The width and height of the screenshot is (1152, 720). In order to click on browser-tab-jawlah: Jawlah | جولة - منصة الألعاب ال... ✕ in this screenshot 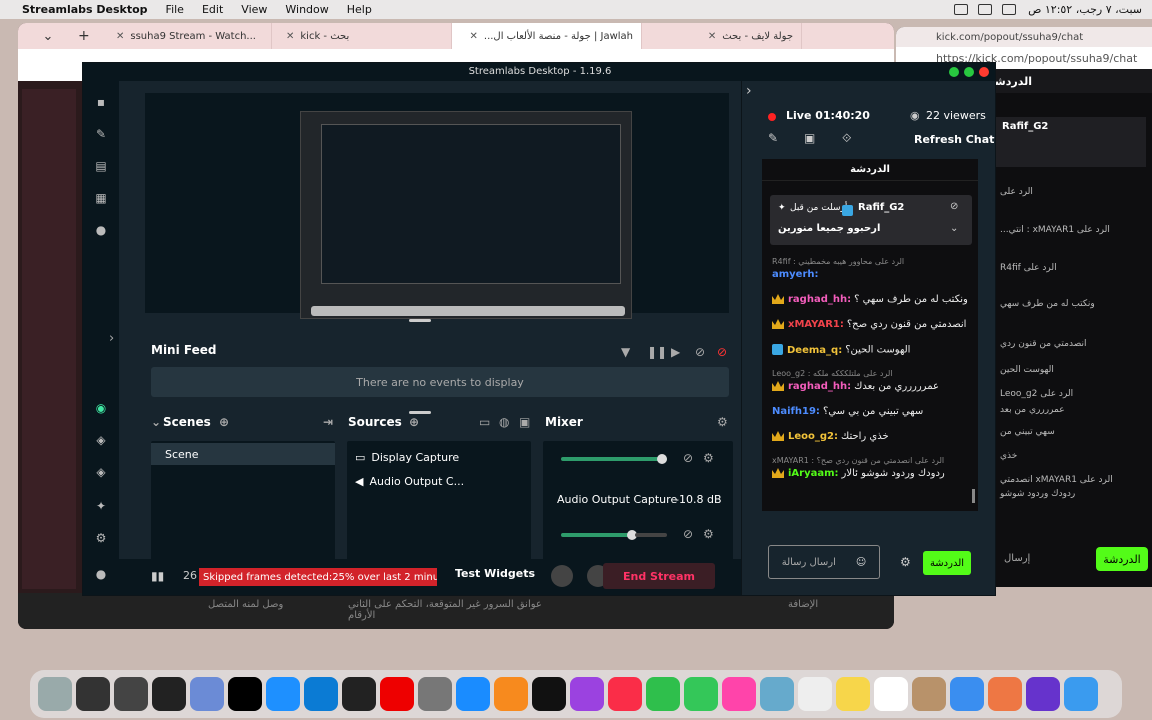, I will do `click(547, 36)`.